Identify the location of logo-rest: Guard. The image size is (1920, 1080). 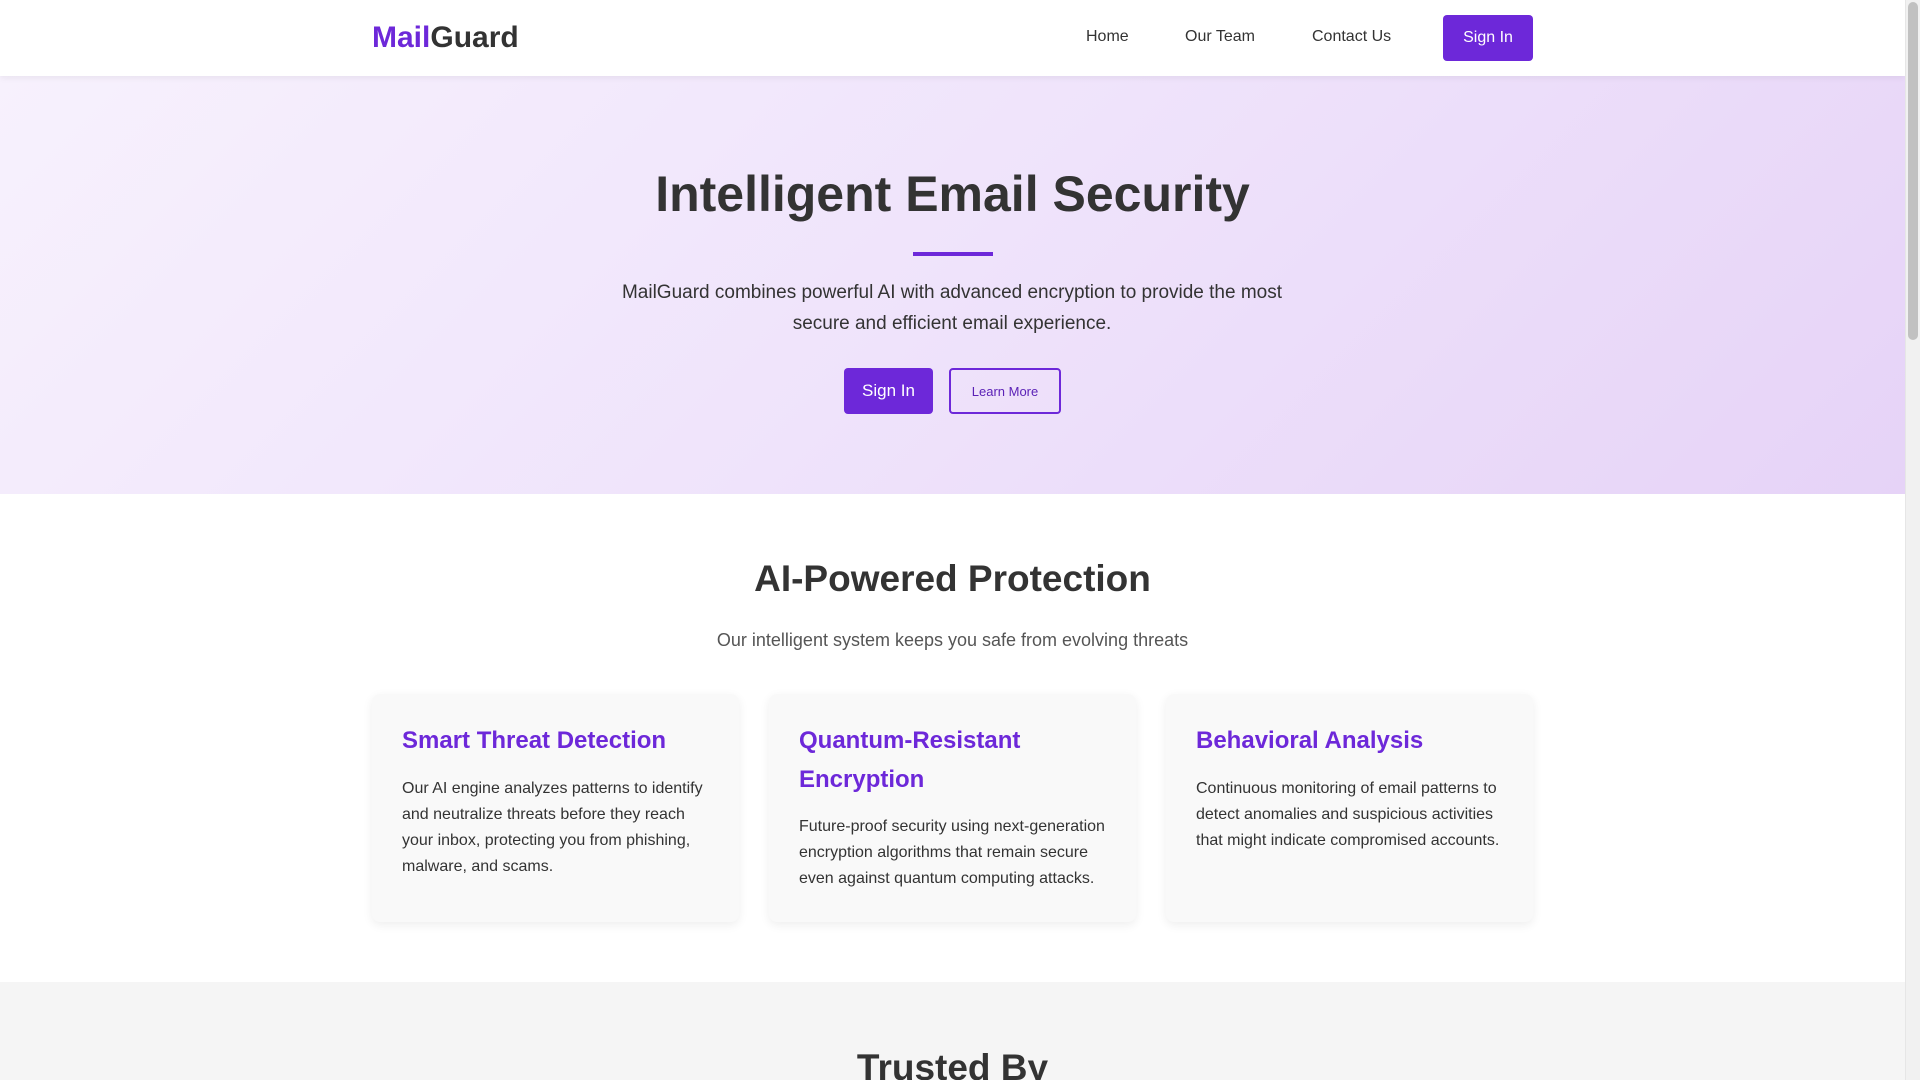
(474, 37).